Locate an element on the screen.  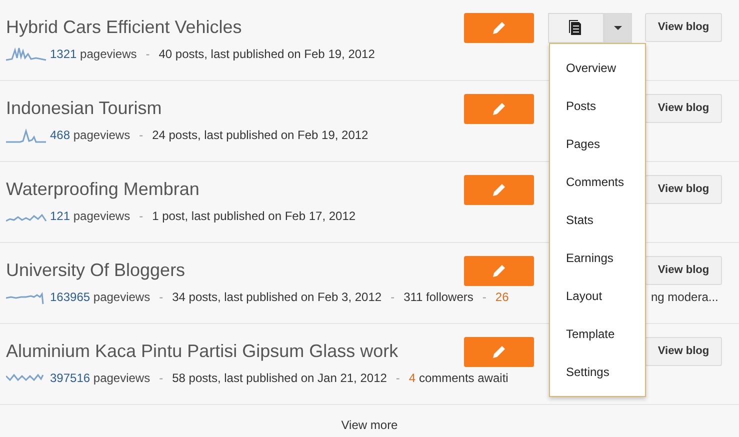
stat-text: 34 posts, last published on Feb 3, 2012 is located at coordinates (277, 297).